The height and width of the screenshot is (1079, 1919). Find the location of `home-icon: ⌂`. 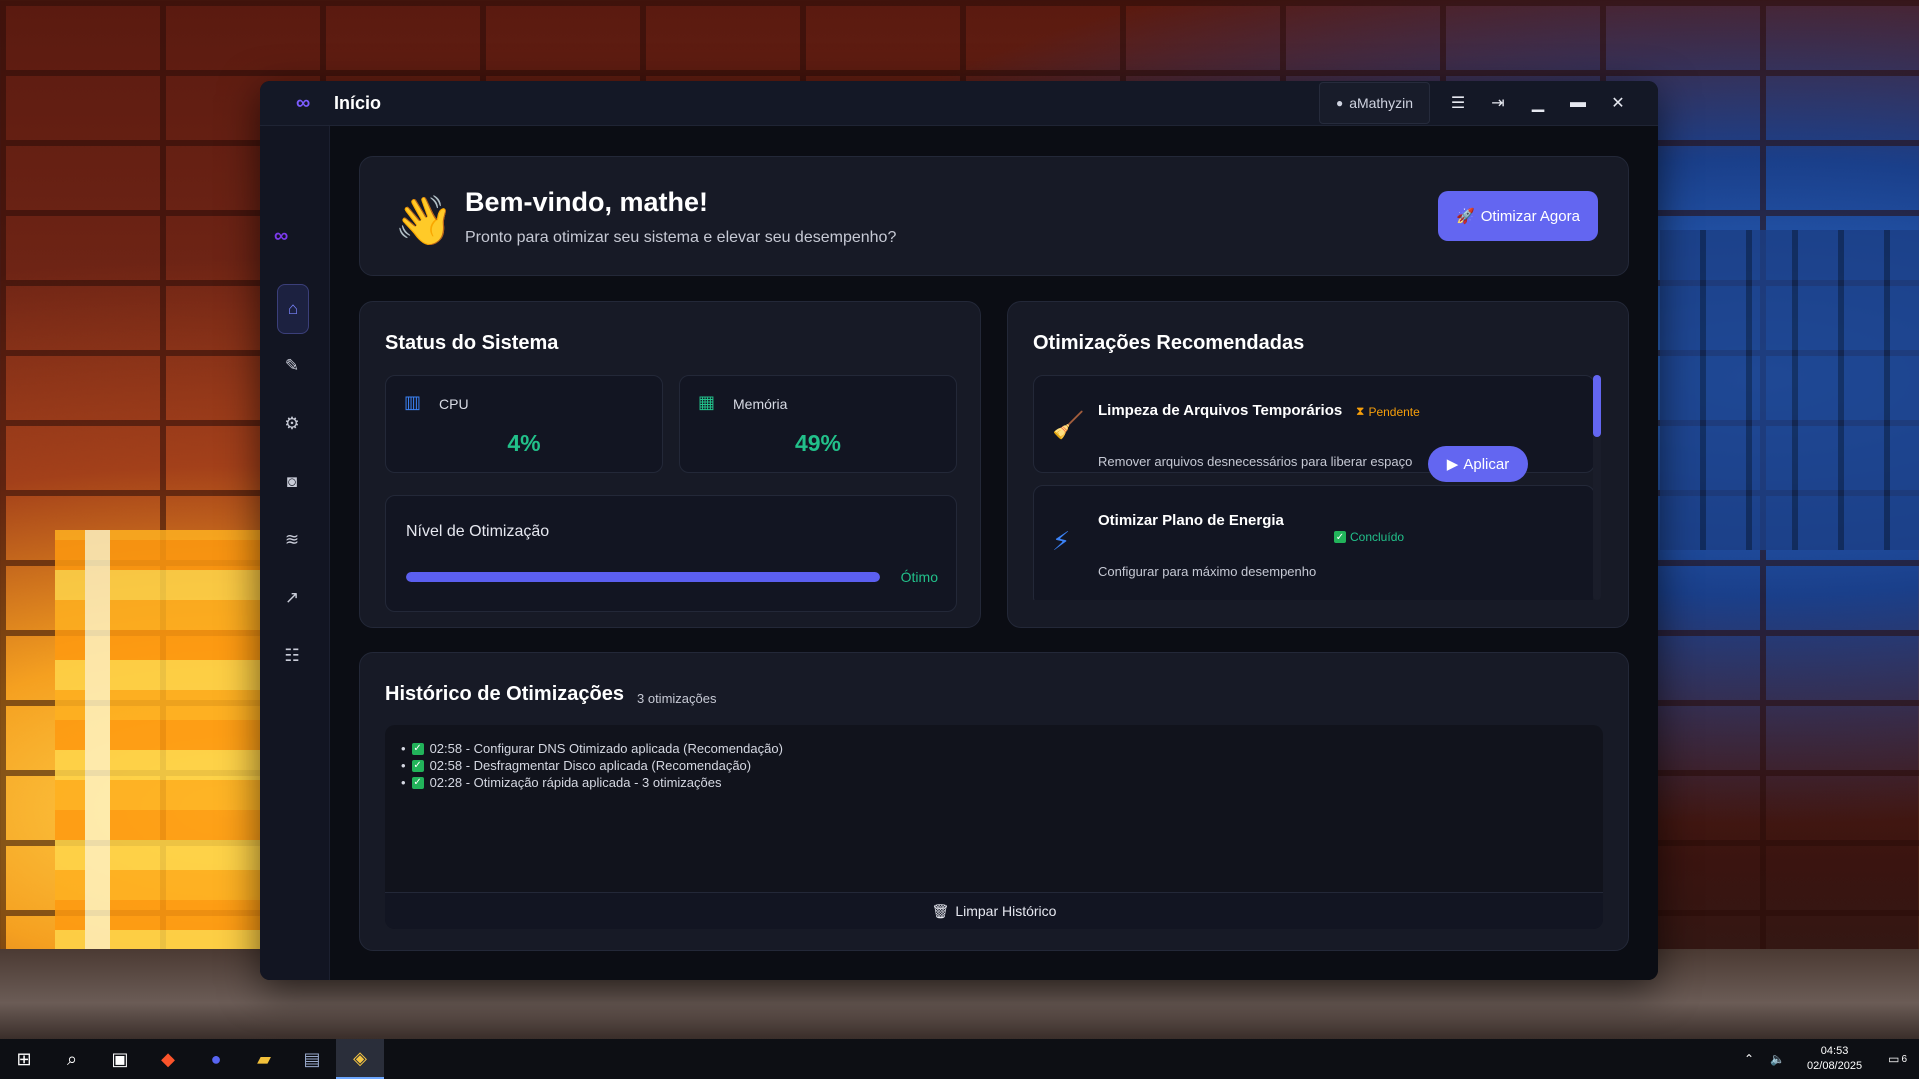

home-icon: ⌂ is located at coordinates (293, 308).